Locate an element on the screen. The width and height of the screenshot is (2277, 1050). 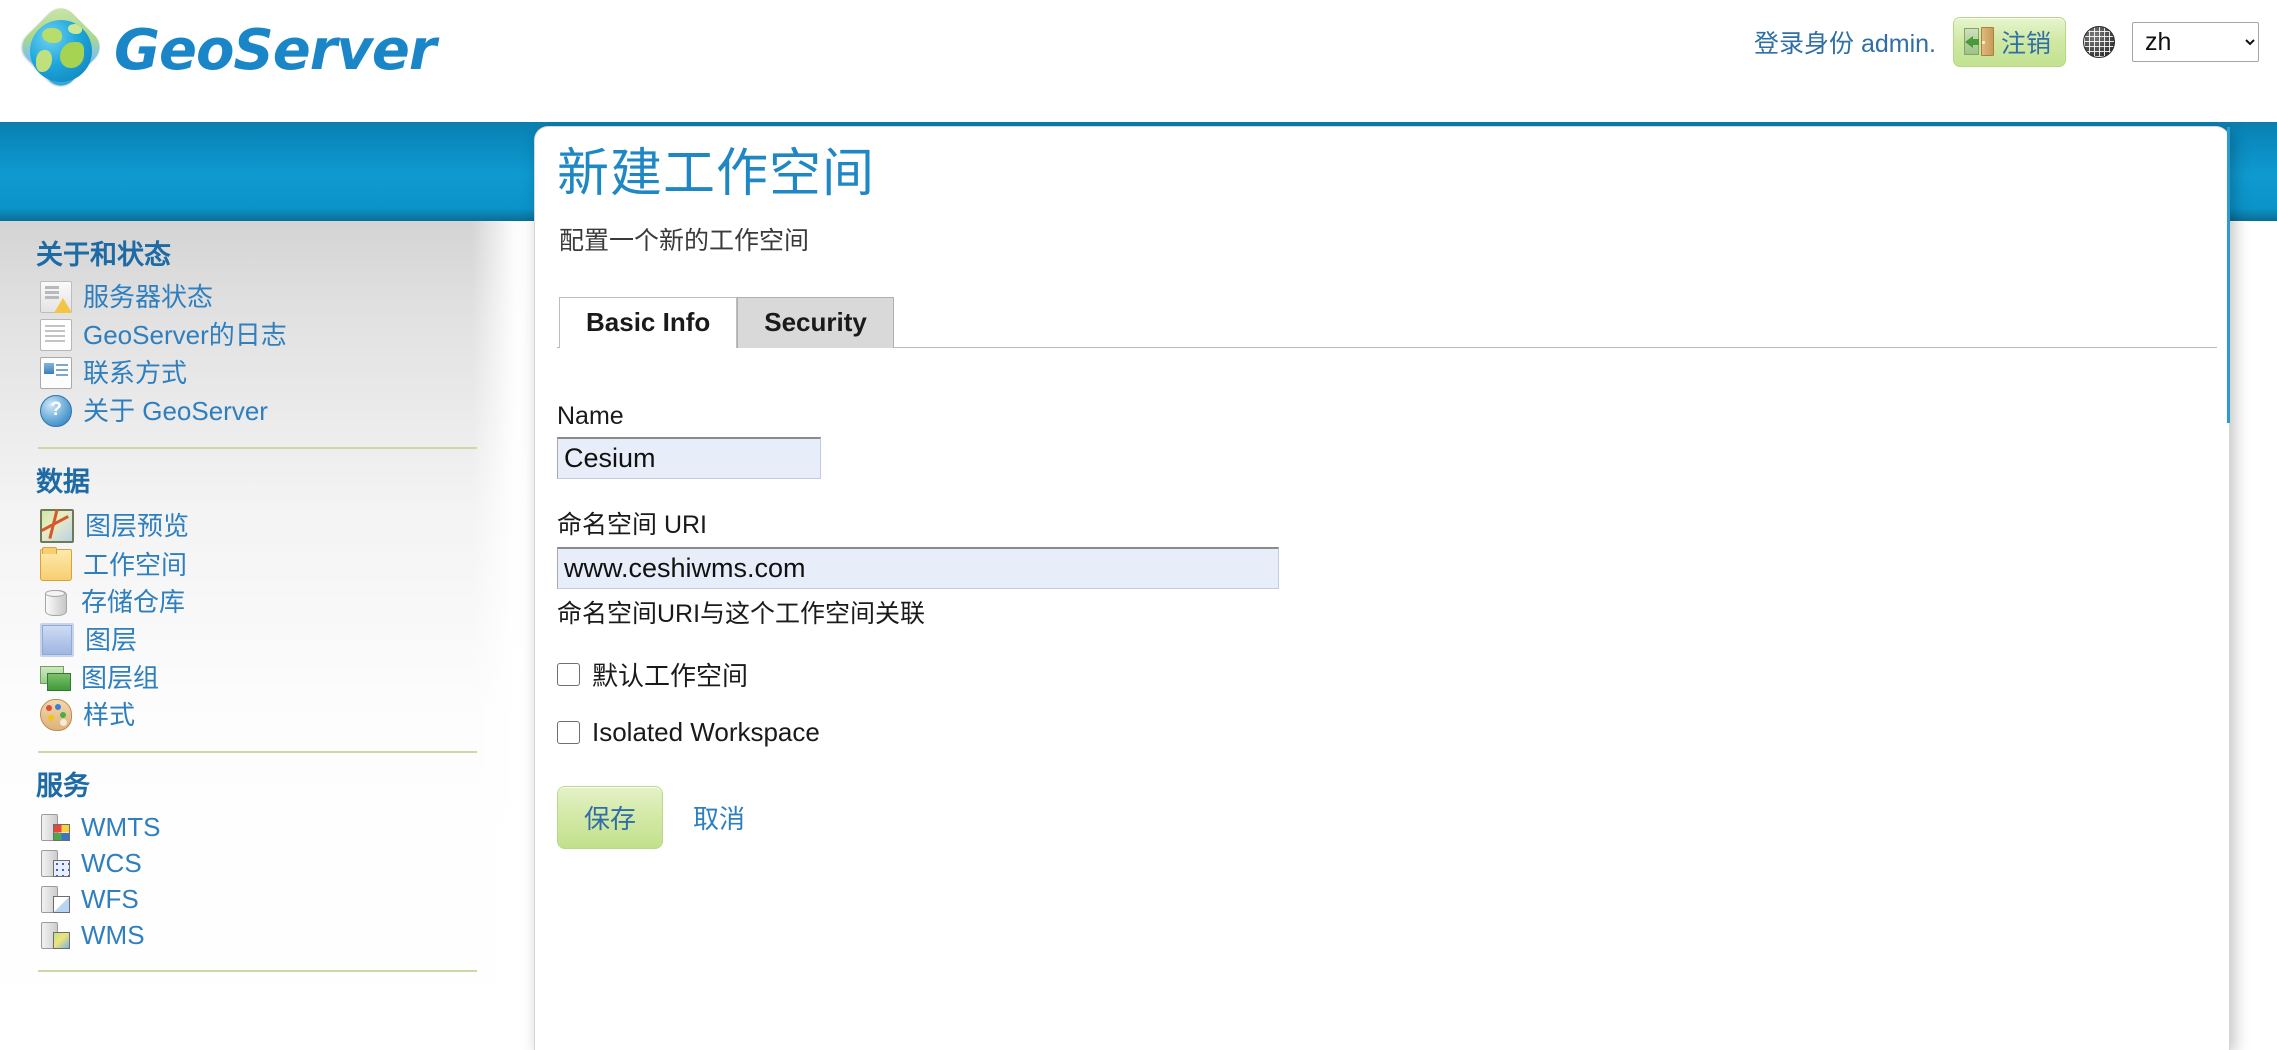
uri-field-block: 命名空间 URI 命名空间URI与这个工作空间关联 is located at coordinates (1393, 567).